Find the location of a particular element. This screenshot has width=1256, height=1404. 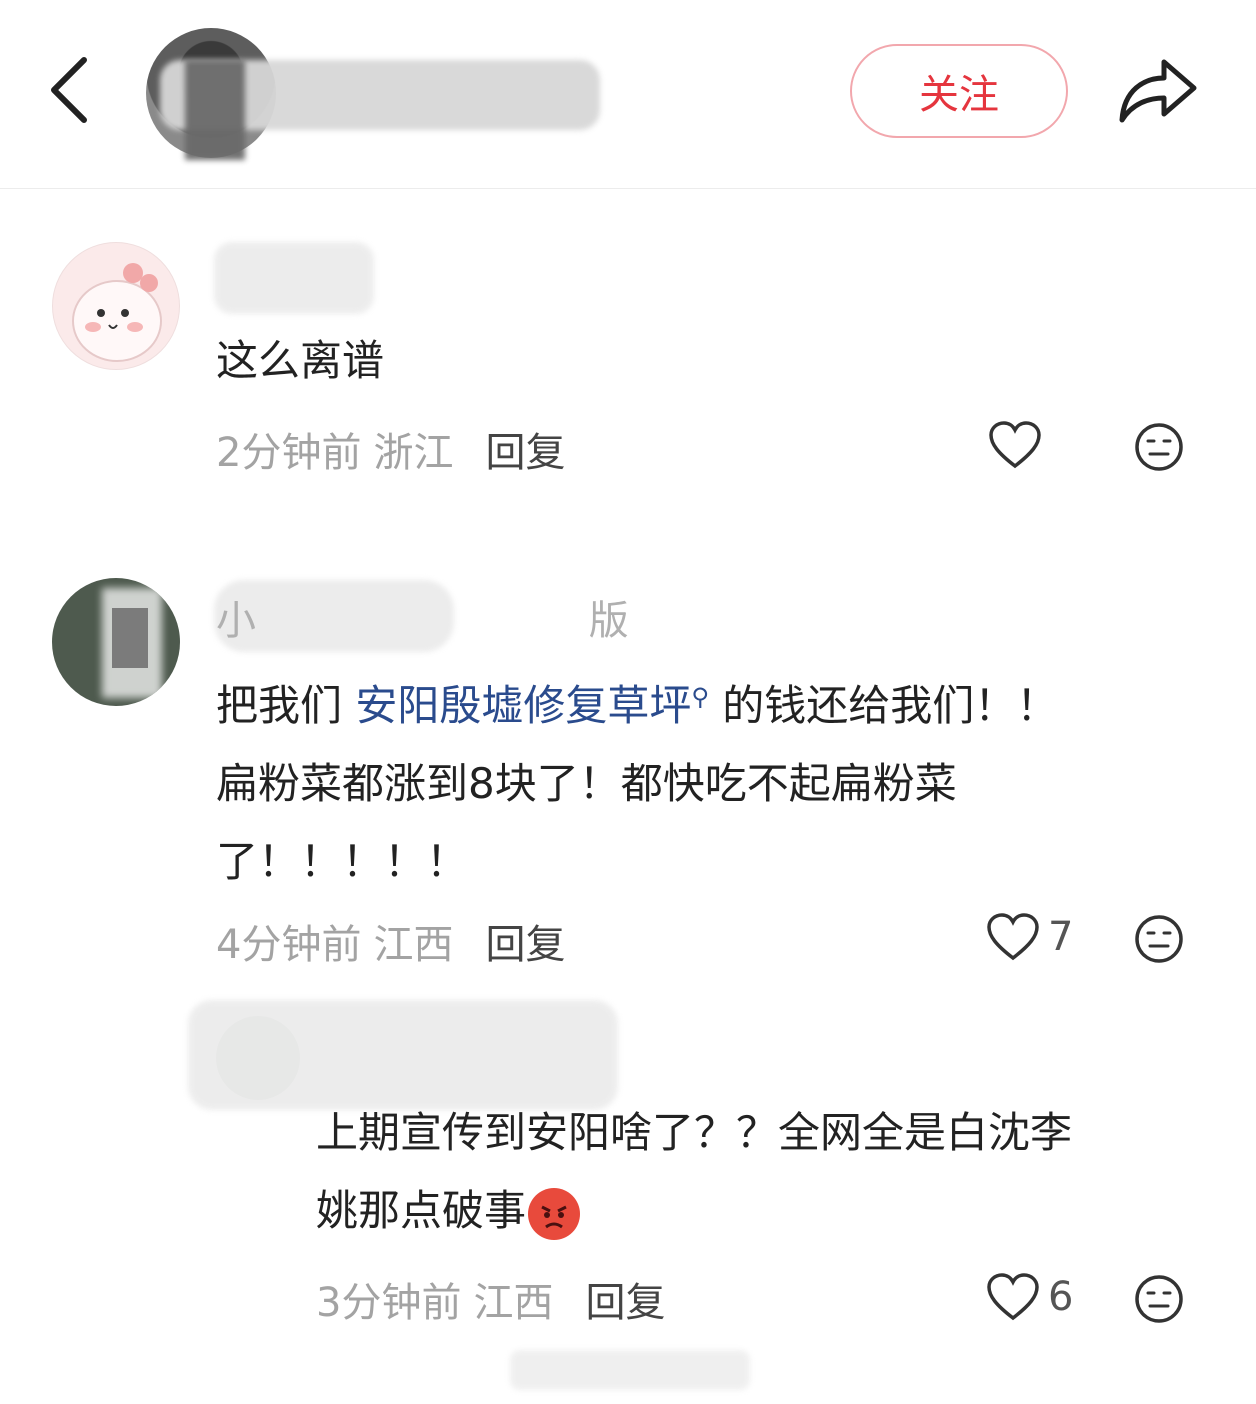

cartoon-avatar-icon is located at coordinates (117, 312).